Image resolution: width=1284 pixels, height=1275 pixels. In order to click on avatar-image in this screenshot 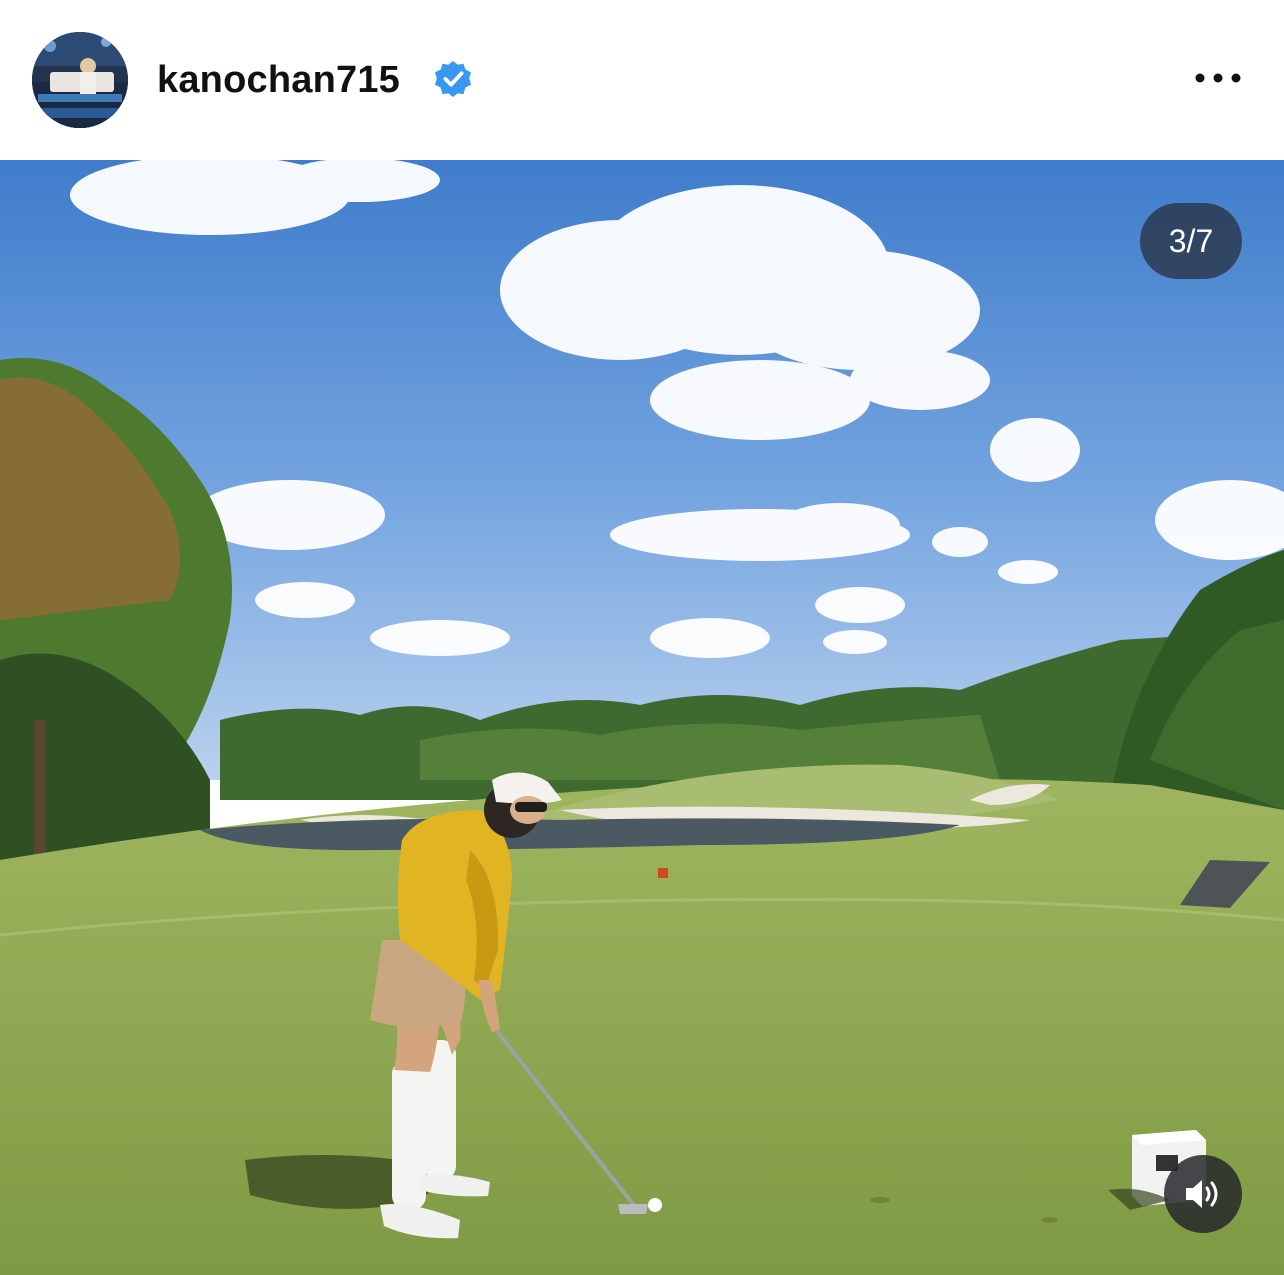, I will do `click(80, 80)`.